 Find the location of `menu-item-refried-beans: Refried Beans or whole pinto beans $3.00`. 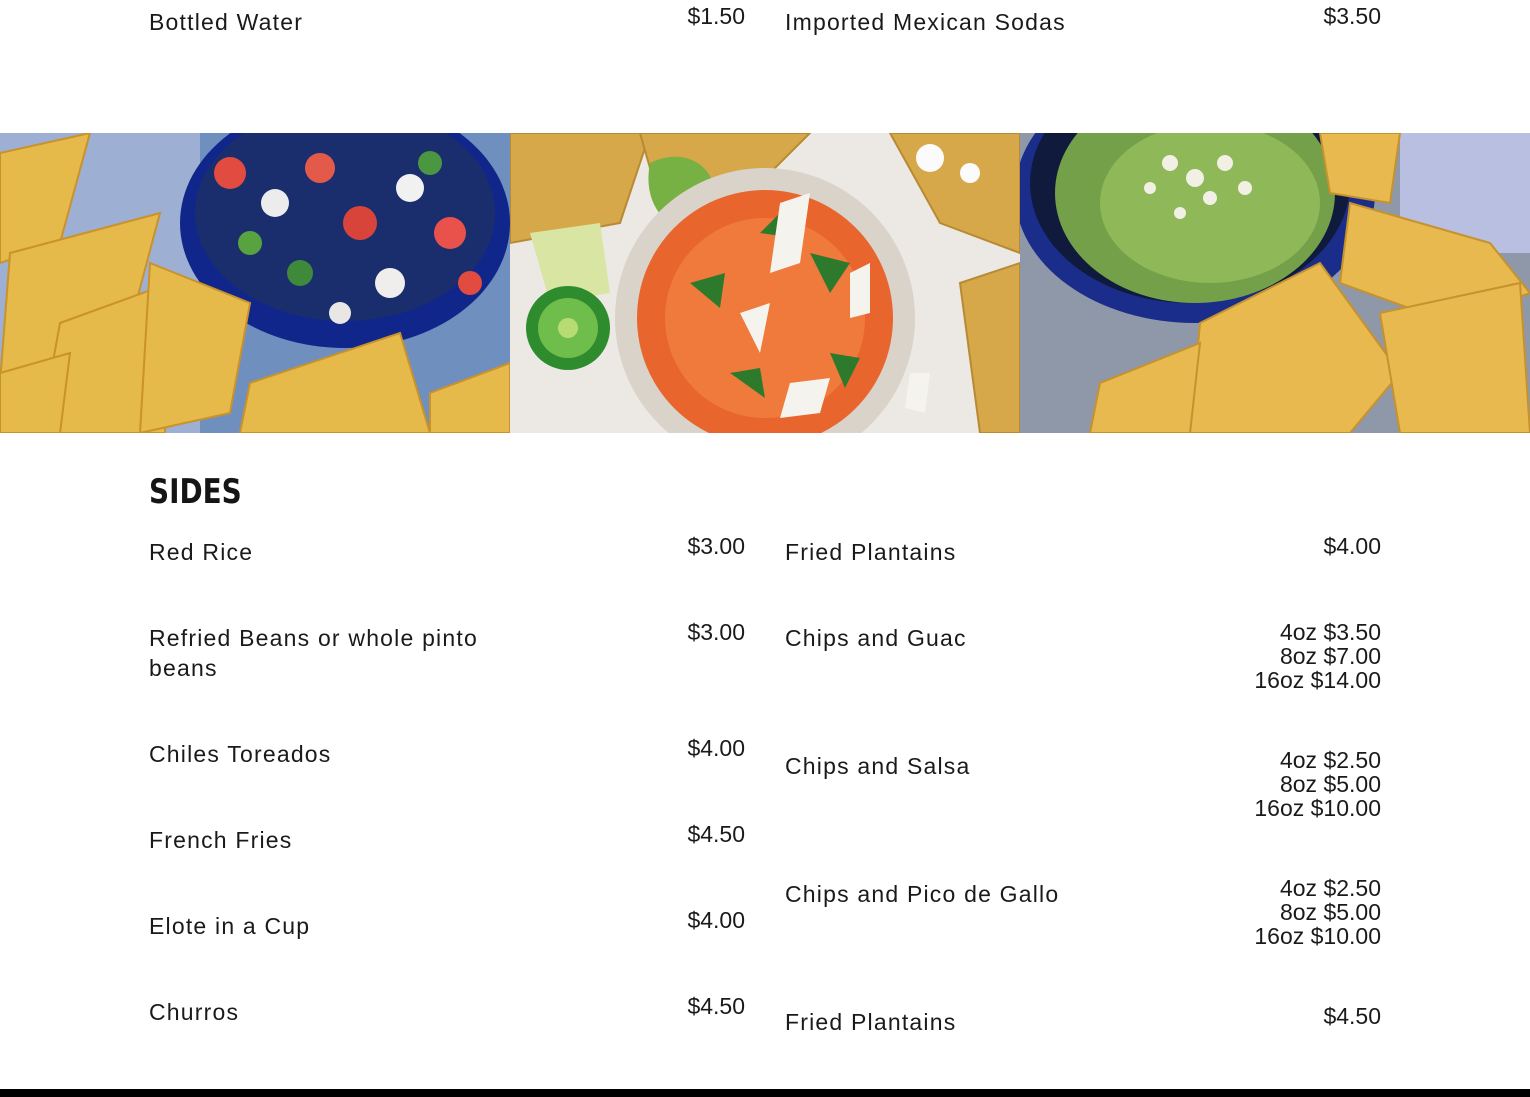

menu-item-refried-beans: Refried Beans or whole pinto beans $3.00 is located at coordinates (447, 651).